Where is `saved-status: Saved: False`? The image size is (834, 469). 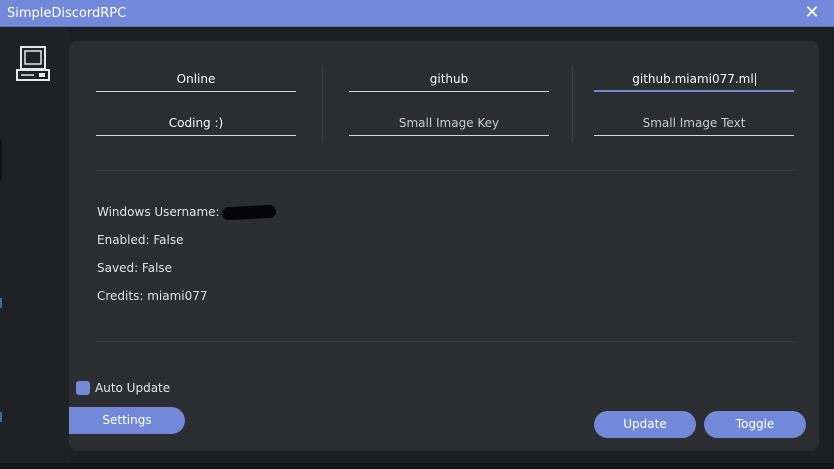
saved-status: Saved: False is located at coordinates (135, 268).